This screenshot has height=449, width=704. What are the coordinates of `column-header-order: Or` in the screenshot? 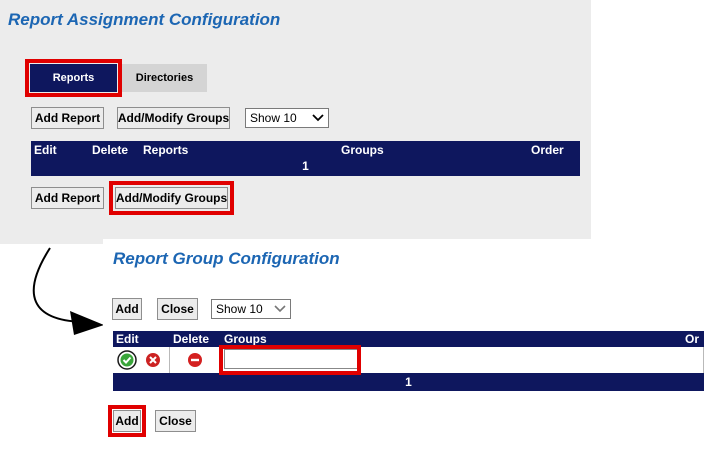 It's located at (692, 339).